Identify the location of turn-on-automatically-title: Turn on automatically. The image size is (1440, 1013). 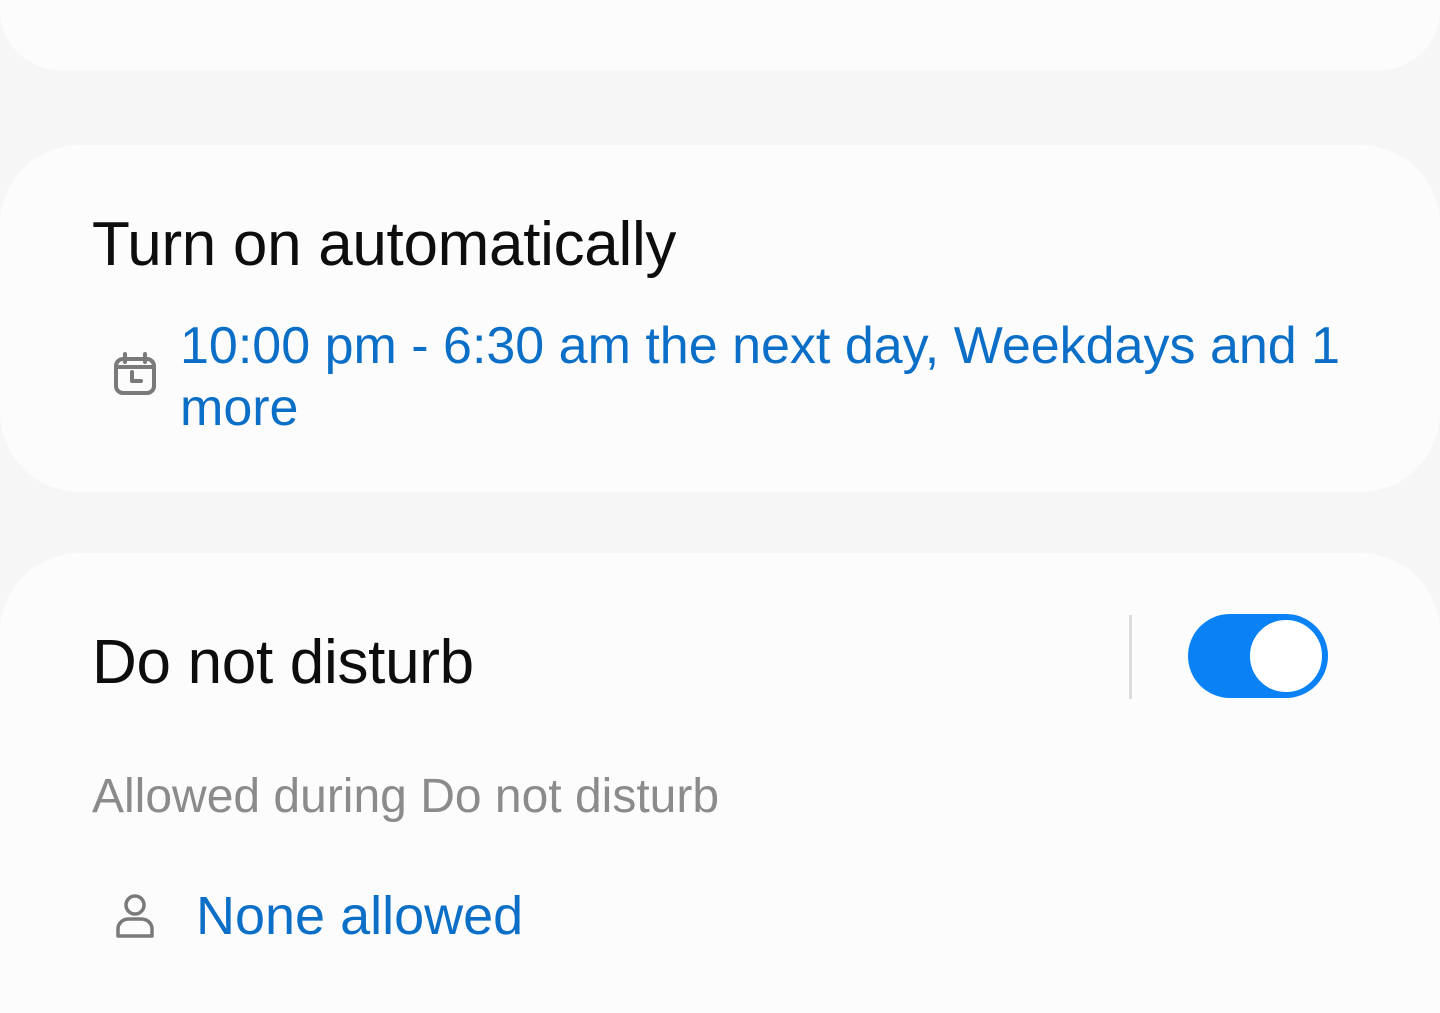
(384, 244).